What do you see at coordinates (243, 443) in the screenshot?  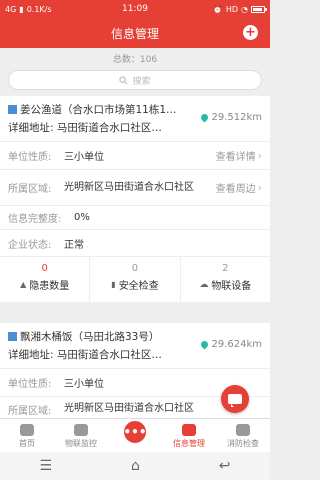 I see `tab-fire-inspection-label: 消防检查` at bounding box center [243, 443].